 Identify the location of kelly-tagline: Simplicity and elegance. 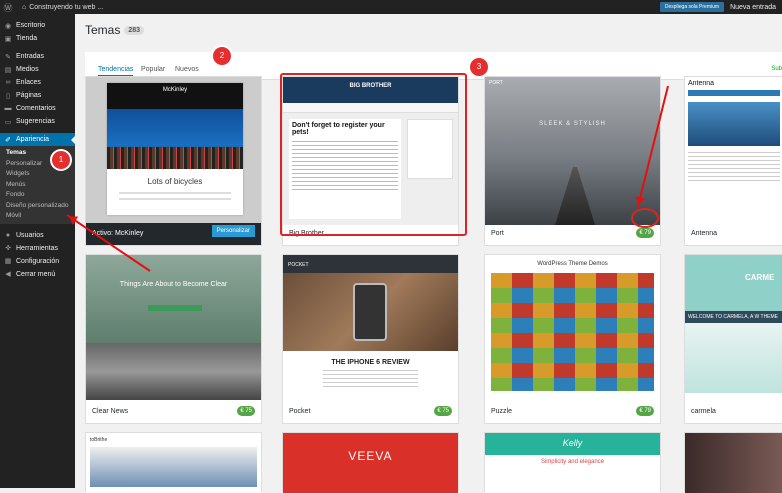
(572, 462).